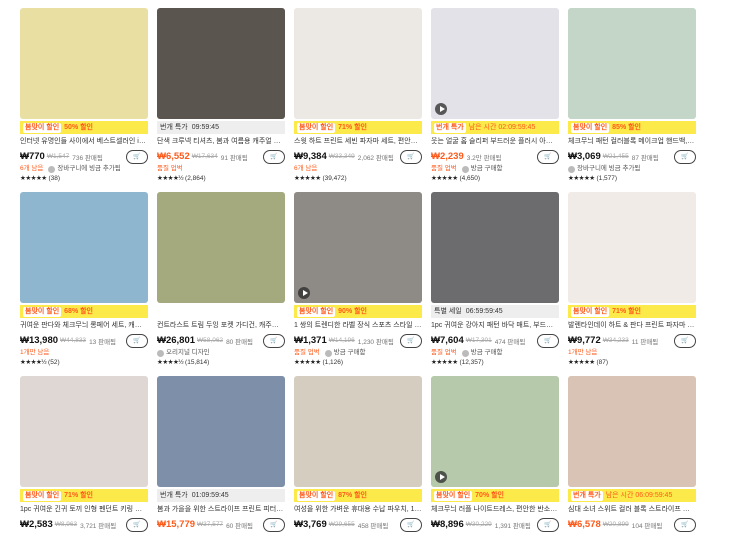 The image size is (743, 556). I want to click on avatar, so click(52, 169).